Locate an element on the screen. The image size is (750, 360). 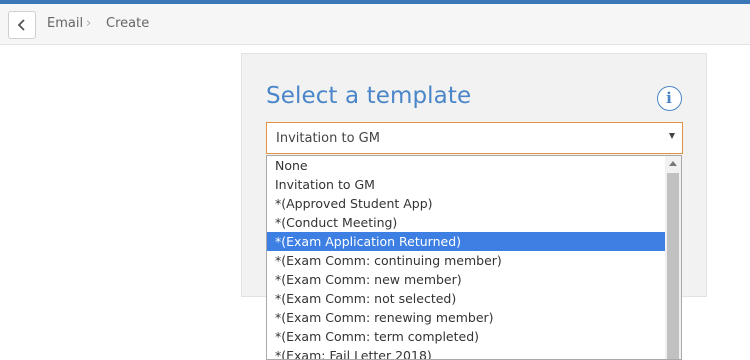
info-icon: i is located at coordinates (669, 98).